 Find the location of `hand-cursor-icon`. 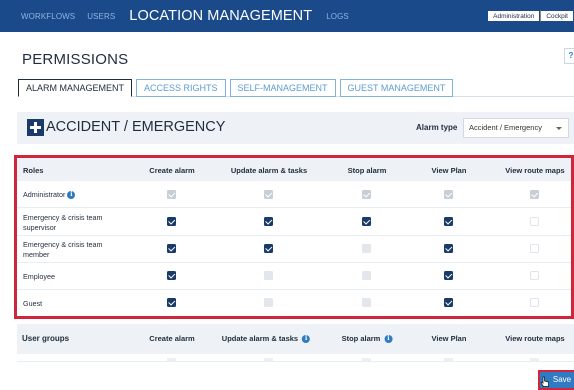

hand-cursor-icon is located at coordinates (544, 381).